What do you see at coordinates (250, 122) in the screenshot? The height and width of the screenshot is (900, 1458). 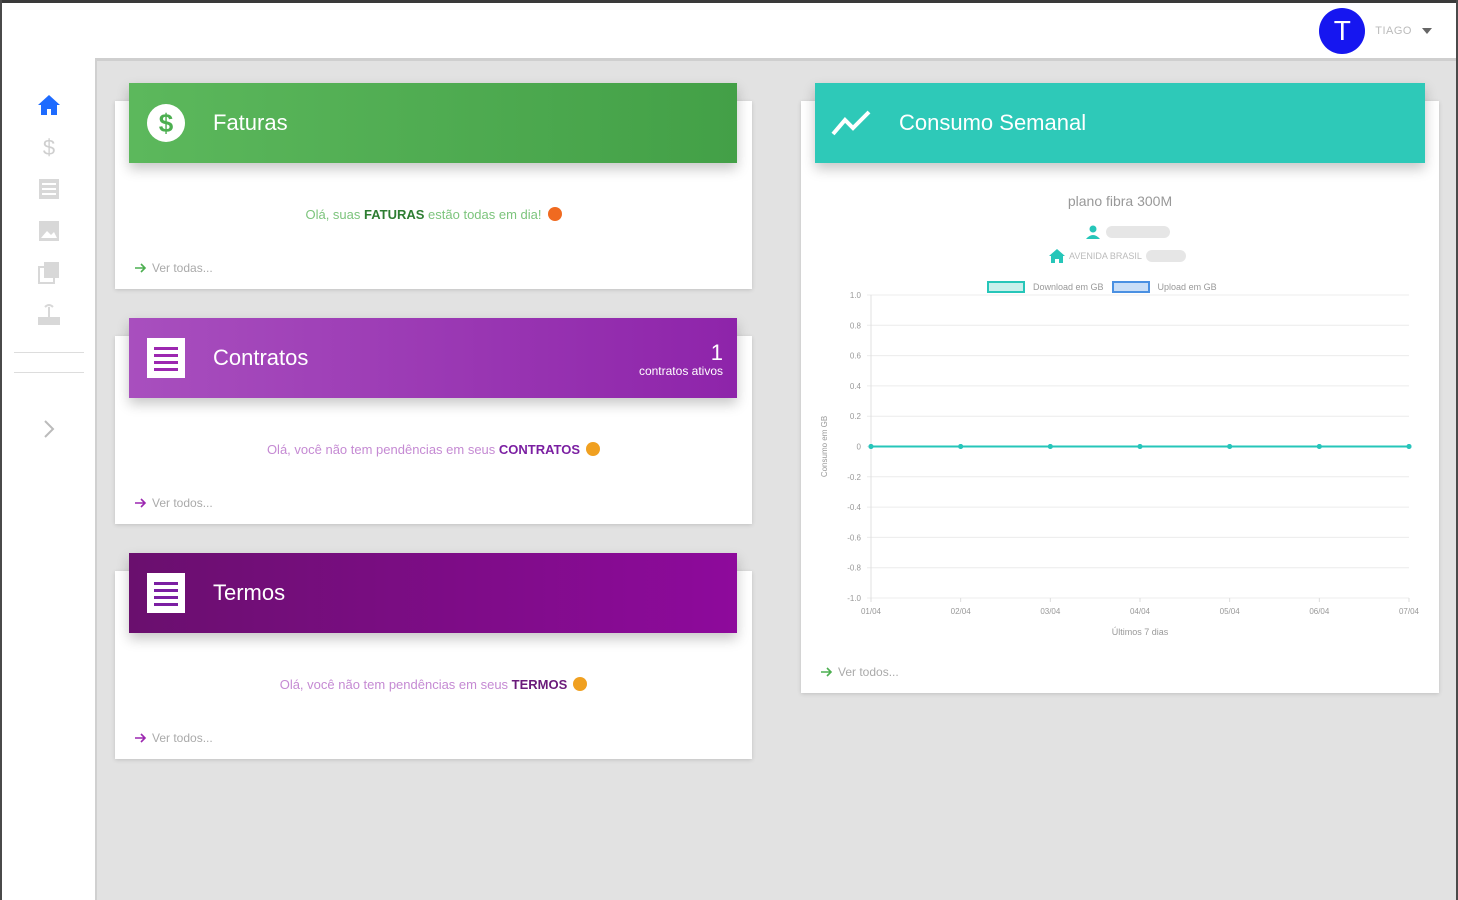 I see `faturas-title: Faturas` at bounding box center [250, 122].